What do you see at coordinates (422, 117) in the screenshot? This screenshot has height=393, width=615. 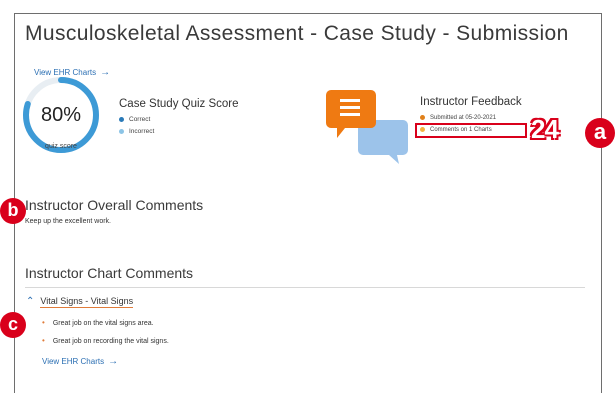 I see `submitted-dot-icon` at bounding box center [422, 117].